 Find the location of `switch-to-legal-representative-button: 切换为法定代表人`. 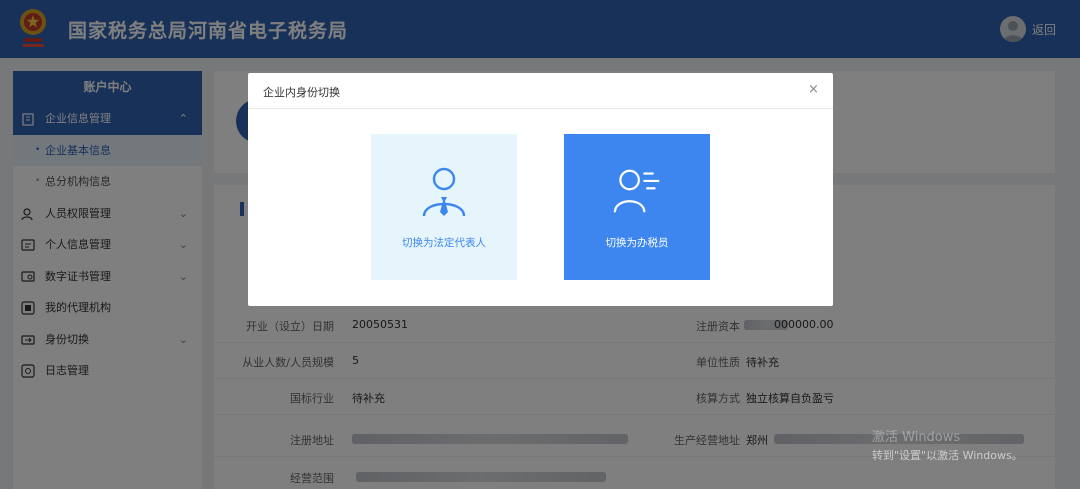

switch-to-legal-representative-button: 切换为法定代表人 is located at coordinates (444, 207).